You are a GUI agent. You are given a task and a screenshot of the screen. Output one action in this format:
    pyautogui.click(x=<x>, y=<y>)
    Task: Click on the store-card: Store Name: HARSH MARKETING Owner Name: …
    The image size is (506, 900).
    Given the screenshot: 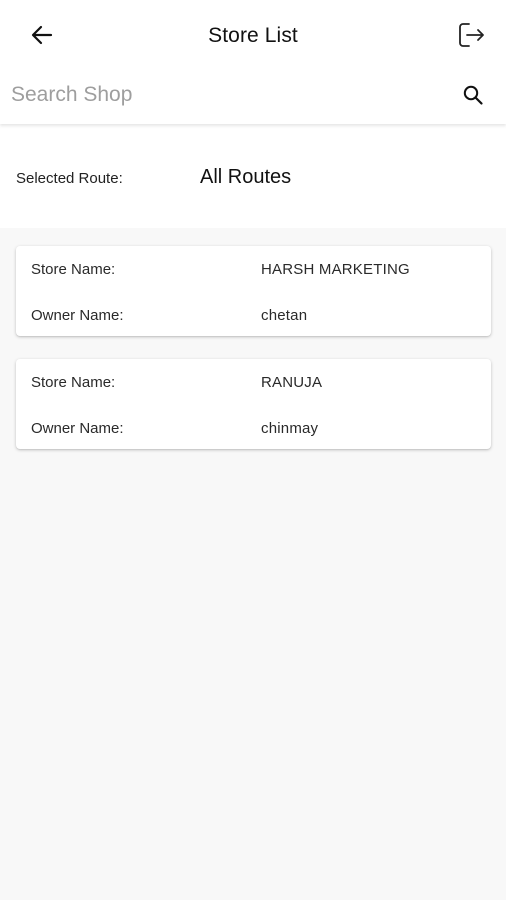 What is the action you would take?
    pyautogui.click(x=253, y=291)
    